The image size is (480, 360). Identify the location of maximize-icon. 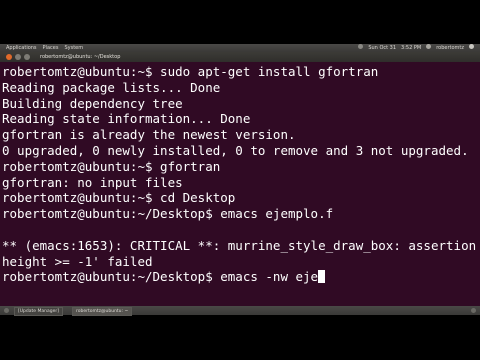
(27, 57).